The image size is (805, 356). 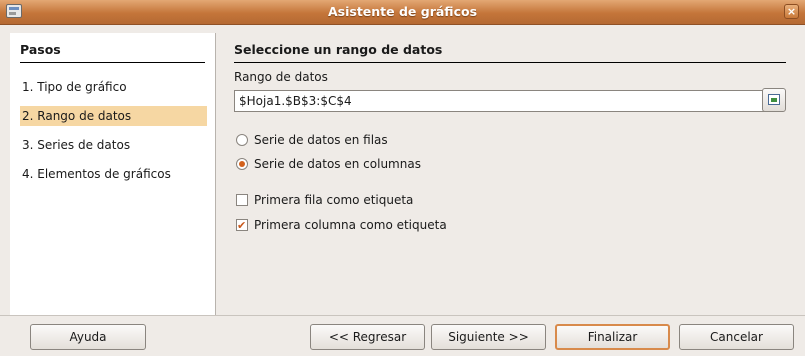 What do you see at coordinates (510, 62) in the screenshot?
I see `heading-divider` at bounding box center [510, 62].